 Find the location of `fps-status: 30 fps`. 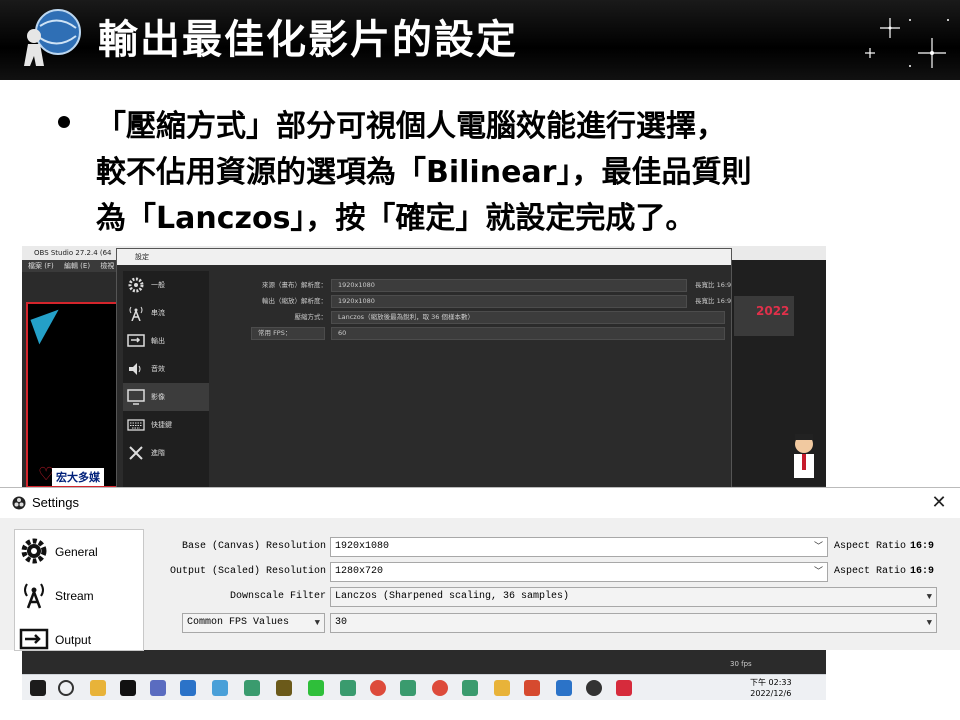

fps-status: 30 fps is located at coordinates (741, 664).